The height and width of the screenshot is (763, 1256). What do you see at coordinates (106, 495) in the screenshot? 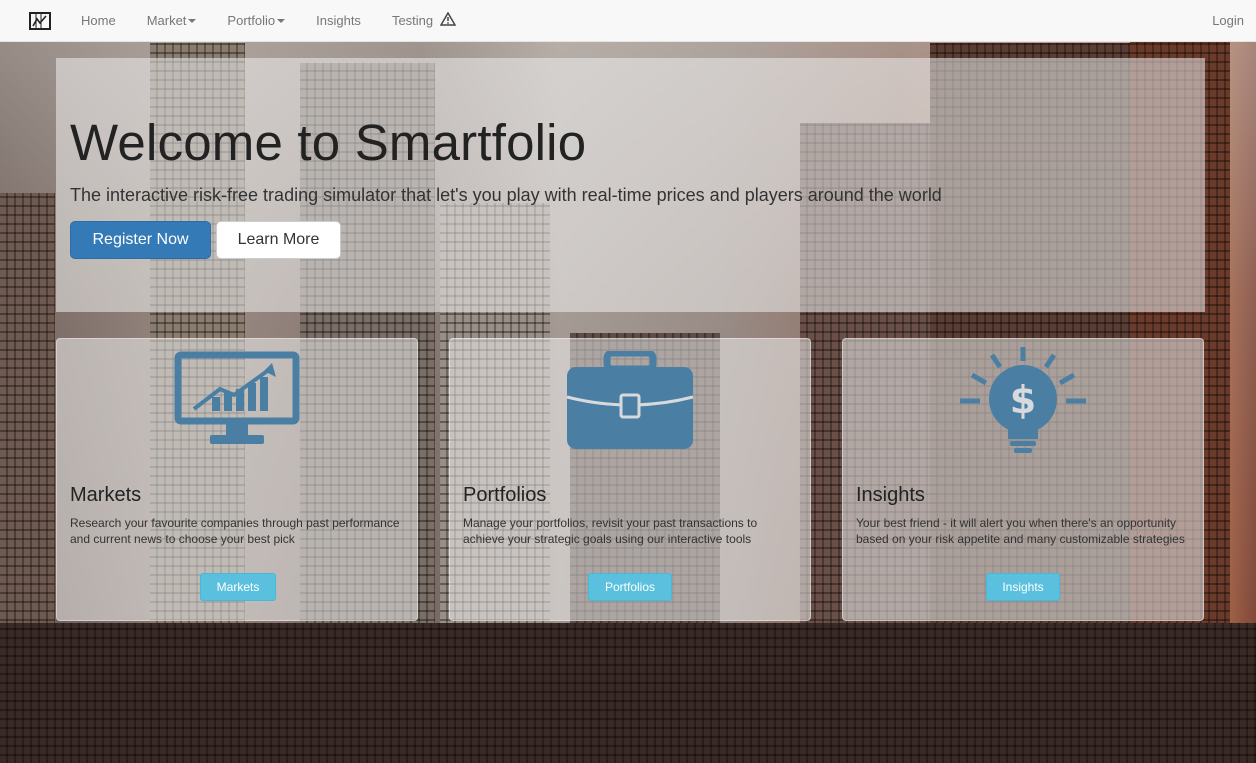
I see `card-title: Markets` at bounding box center [106, 495].